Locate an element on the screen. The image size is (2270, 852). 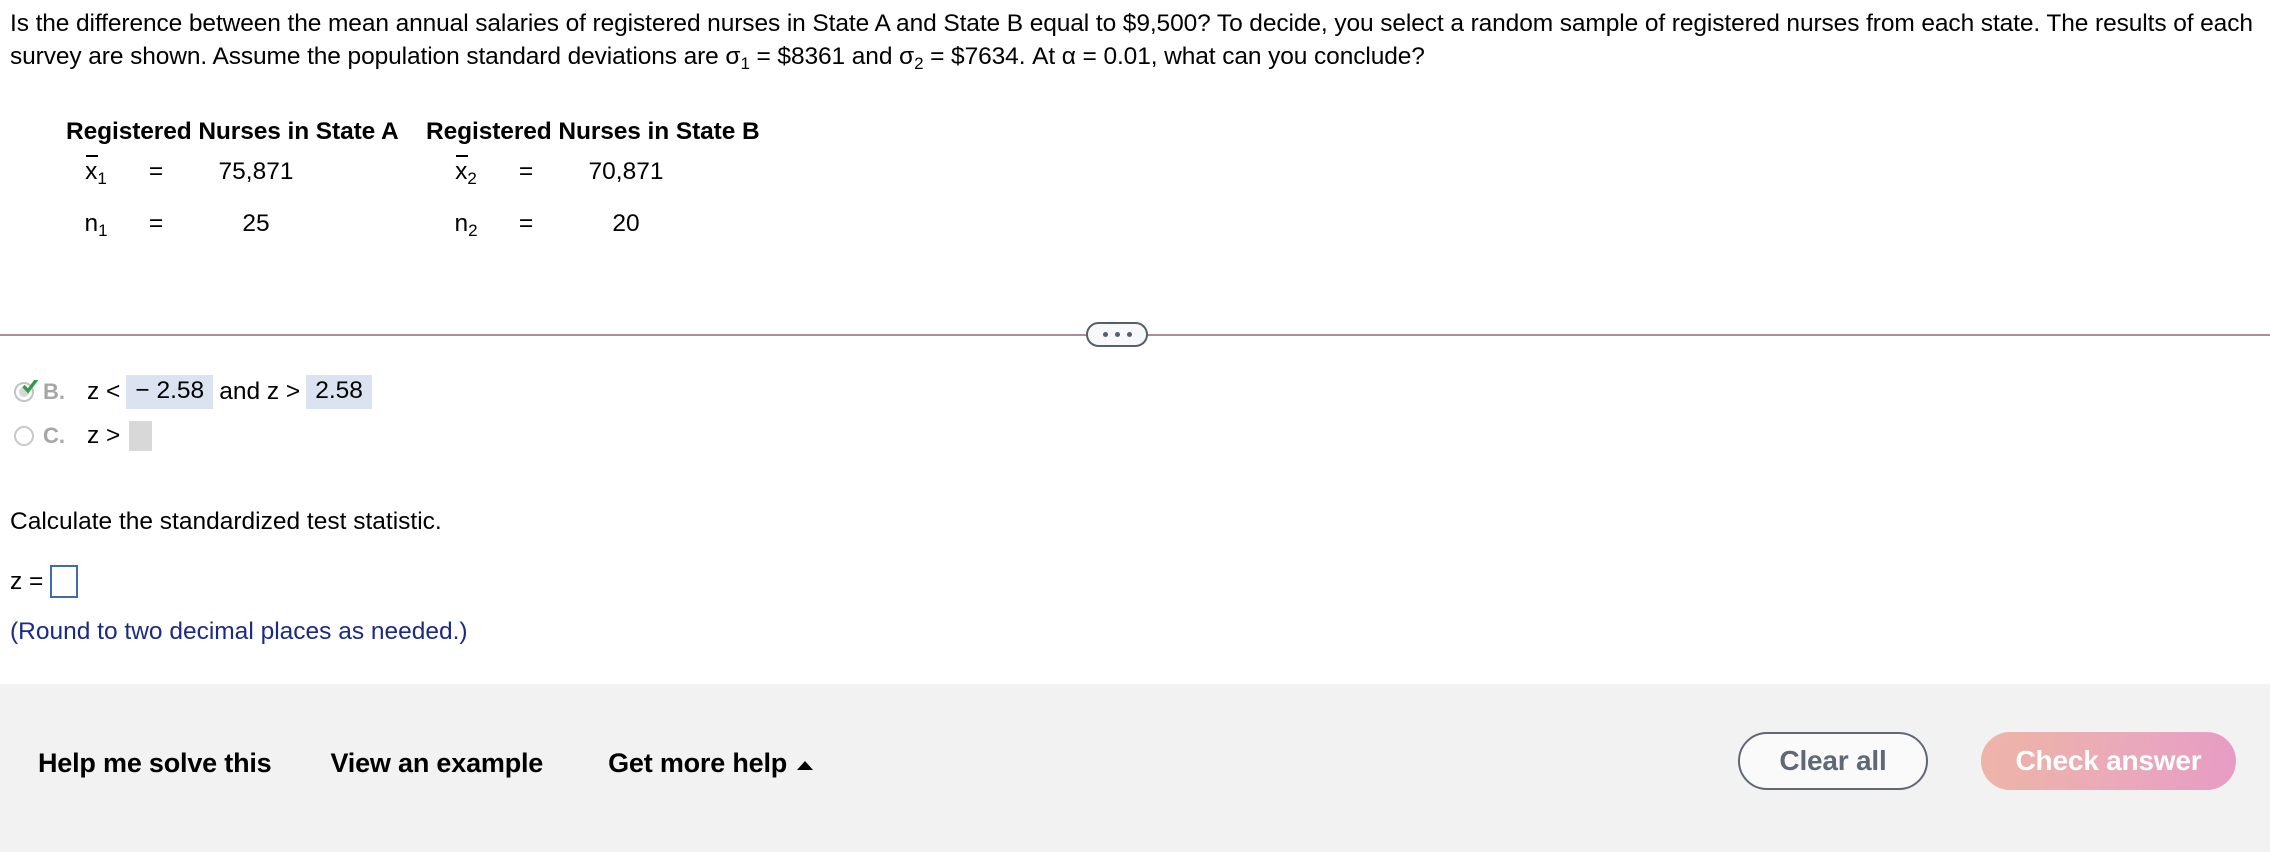
option-c-prefix: z > is located at coordinates (104, 435).